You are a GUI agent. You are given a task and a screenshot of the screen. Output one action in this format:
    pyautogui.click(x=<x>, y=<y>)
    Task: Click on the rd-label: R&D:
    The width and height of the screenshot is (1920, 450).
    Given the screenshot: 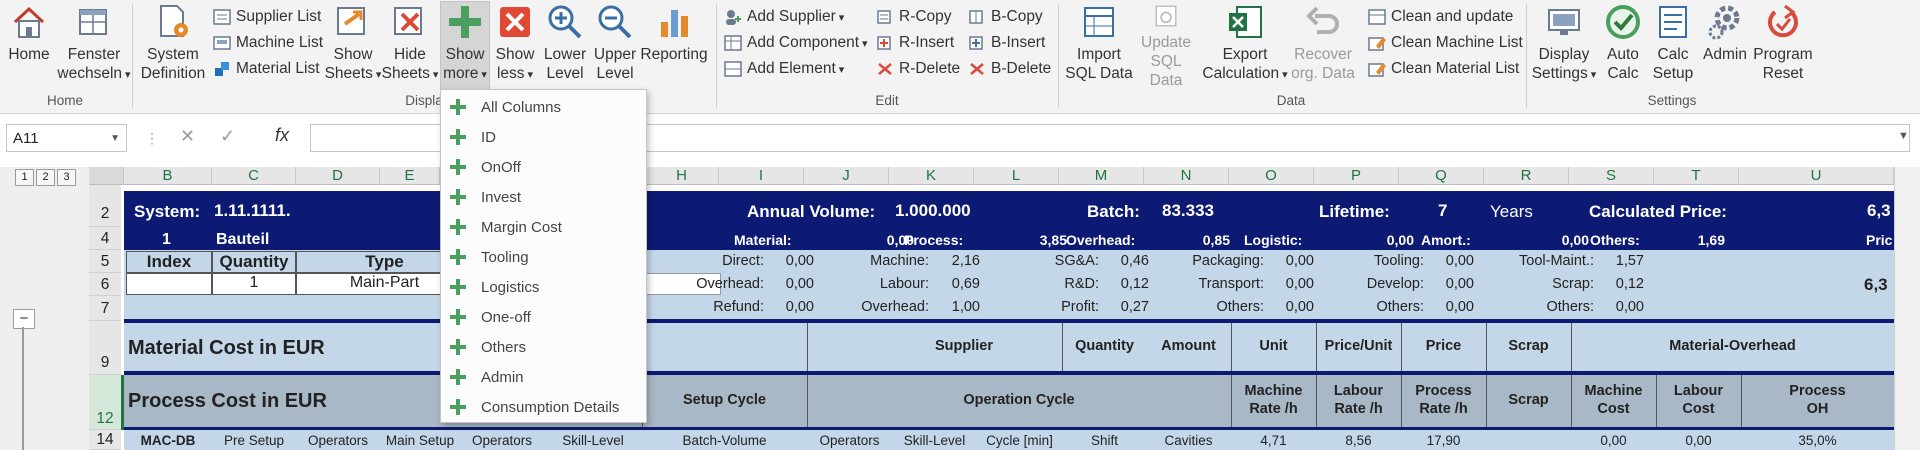 What is the action you would take?
    pyautogui.click(x=1081, y=284)
    